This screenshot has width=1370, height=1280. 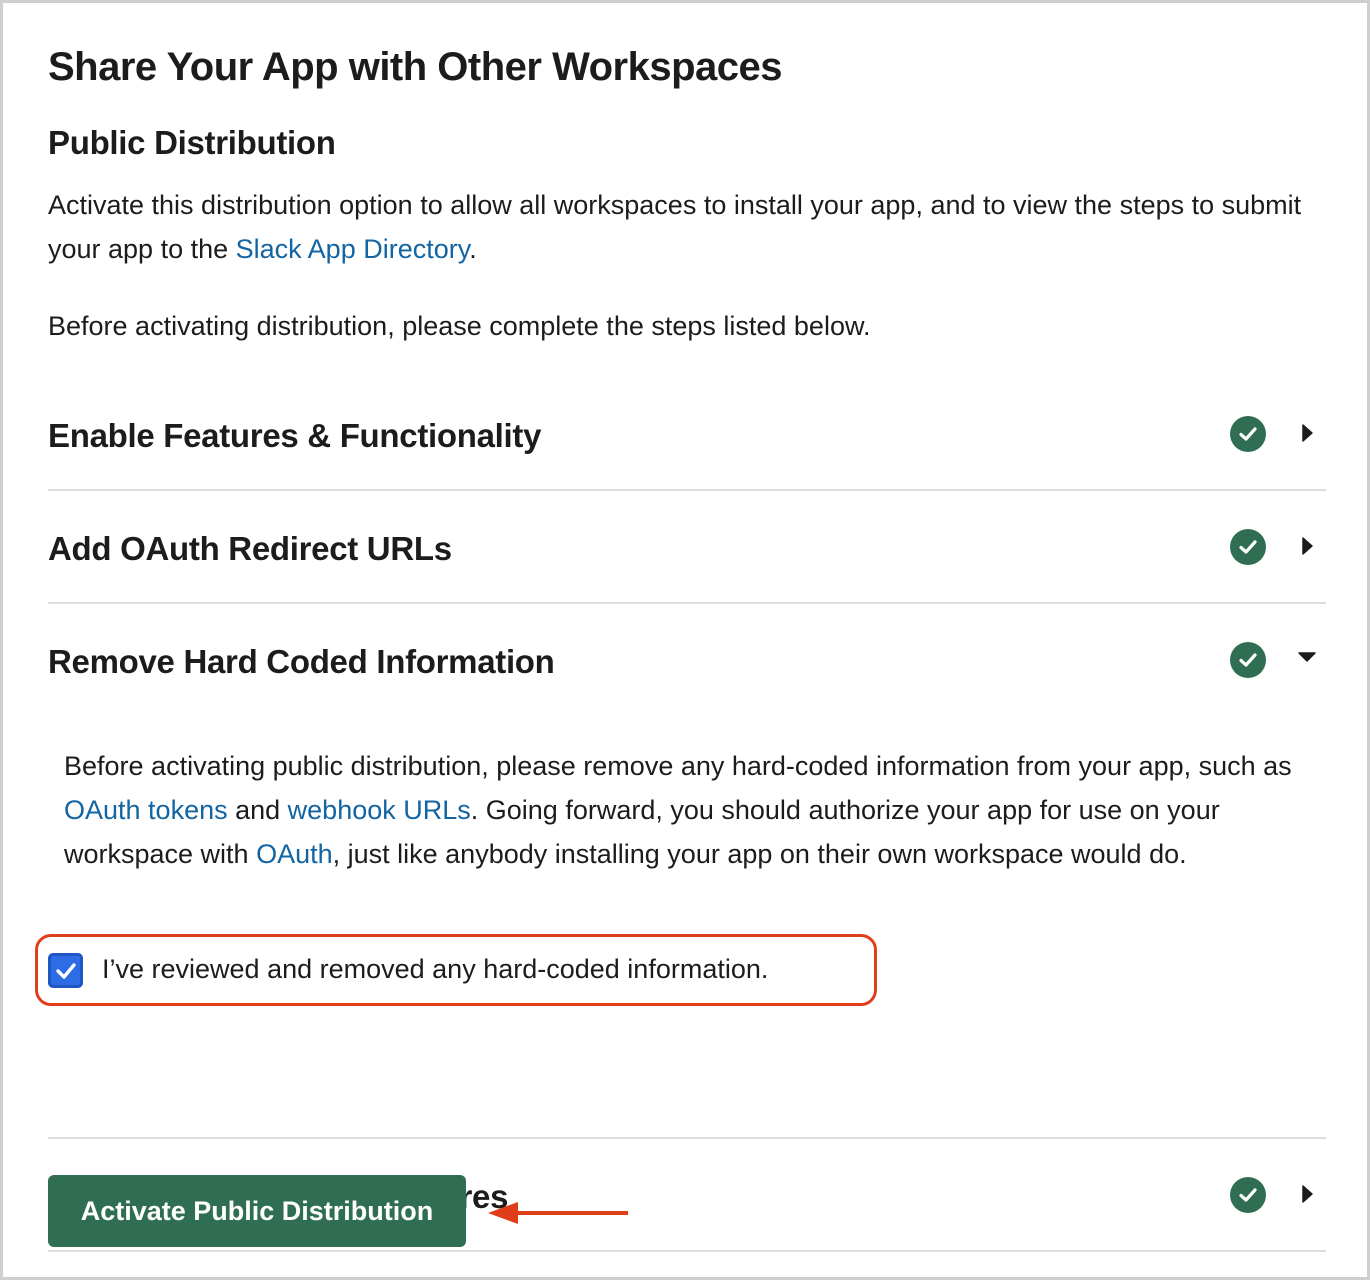 I want to click on activate-public-distribution-button: Activate Public Distribution, so click(x=257, y=1211).